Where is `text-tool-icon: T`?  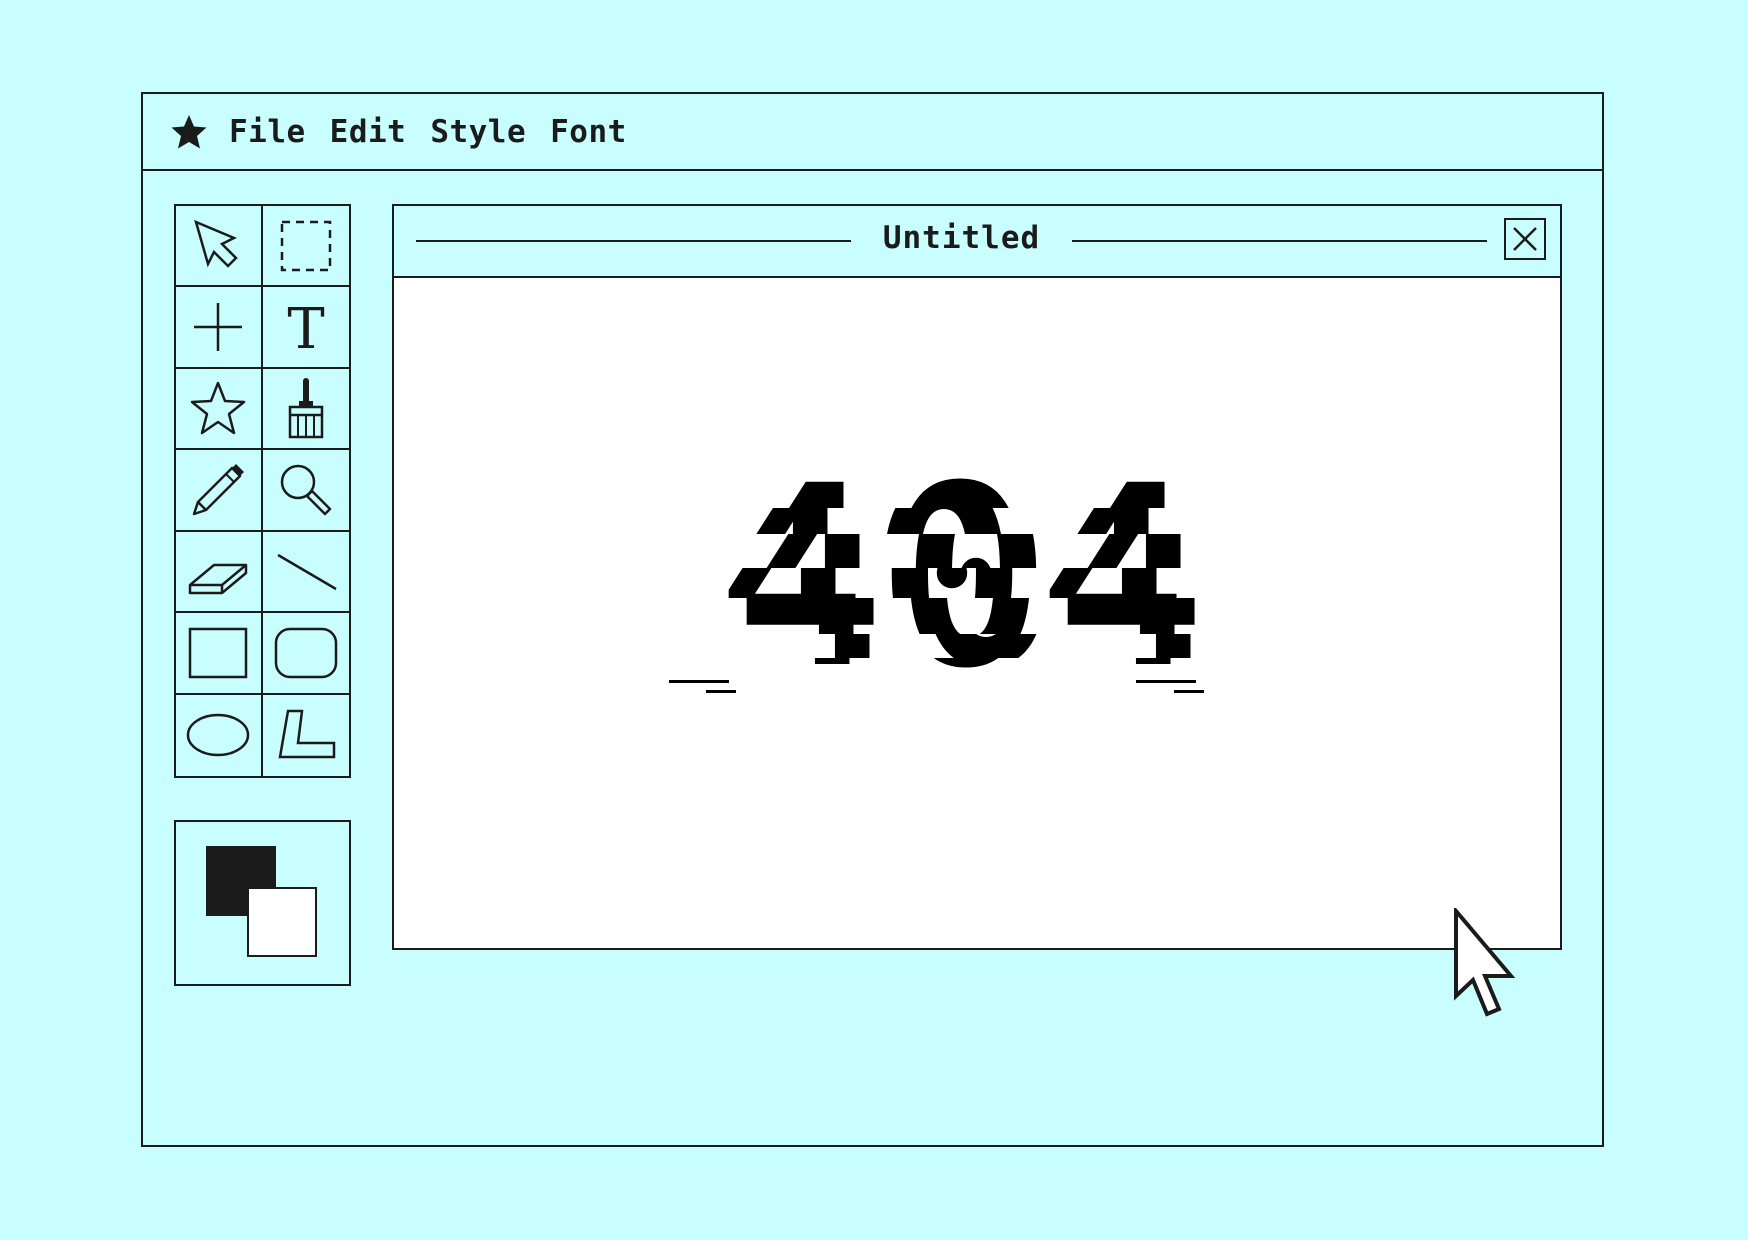 text-tool-icon: T is located at coordinates (305, 328).